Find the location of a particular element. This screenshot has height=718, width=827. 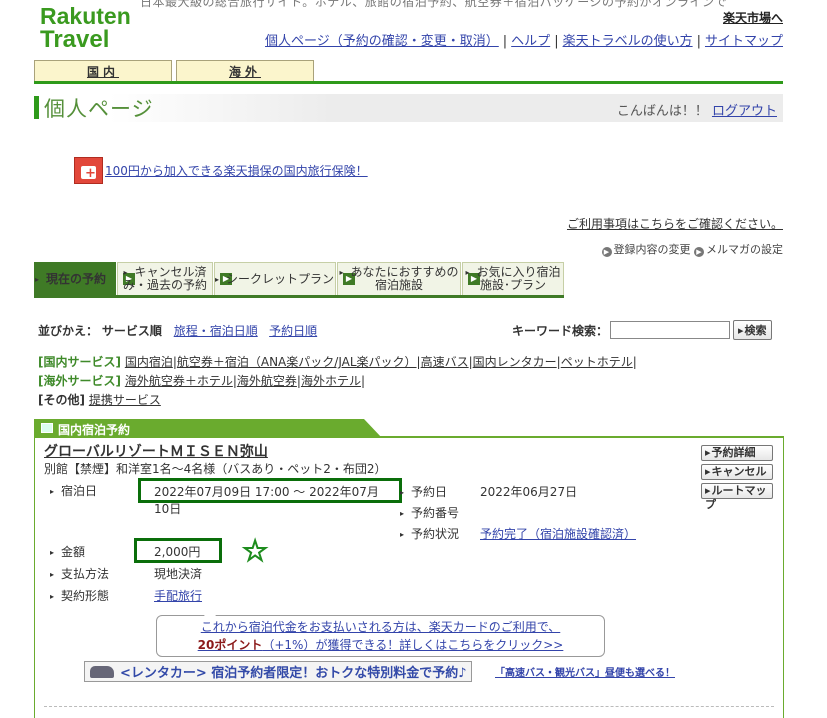

stay-date-label: 宿泊日 is located at coordinates (73, 490).